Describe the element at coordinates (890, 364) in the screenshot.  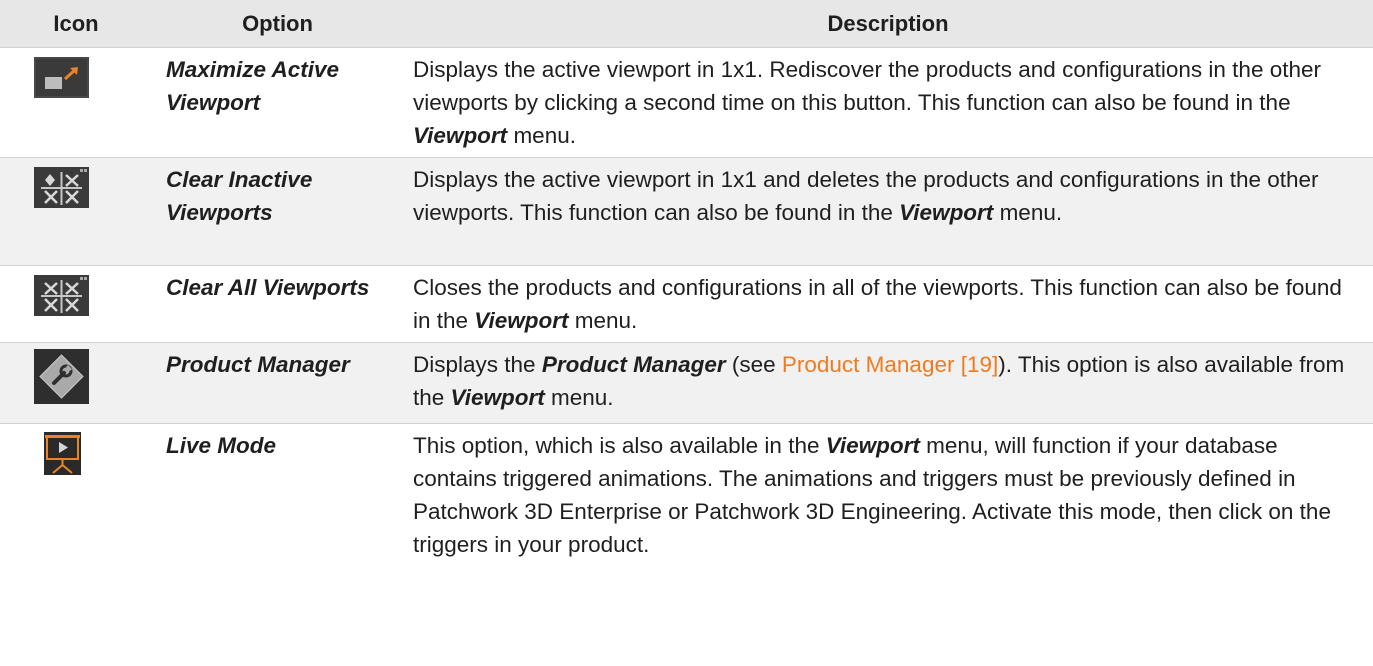
I see `product-manager-link: Product Manager [19]` at that location.